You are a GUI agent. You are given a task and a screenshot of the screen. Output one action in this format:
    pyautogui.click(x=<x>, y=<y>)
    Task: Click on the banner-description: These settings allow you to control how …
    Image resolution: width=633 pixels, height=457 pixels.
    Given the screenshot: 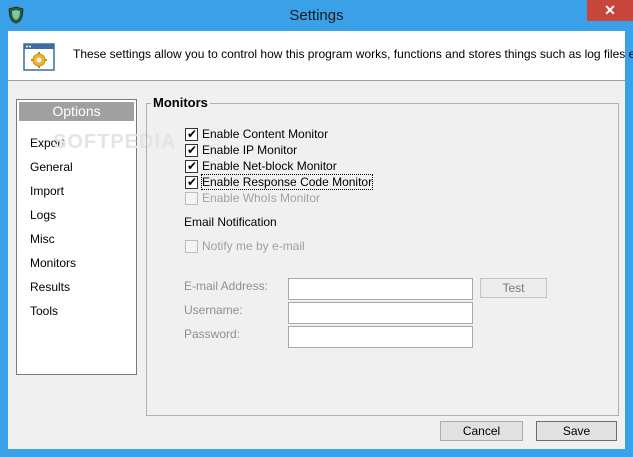 What is the action you would take?
    pyautogui.click(x=353, y=54)
    